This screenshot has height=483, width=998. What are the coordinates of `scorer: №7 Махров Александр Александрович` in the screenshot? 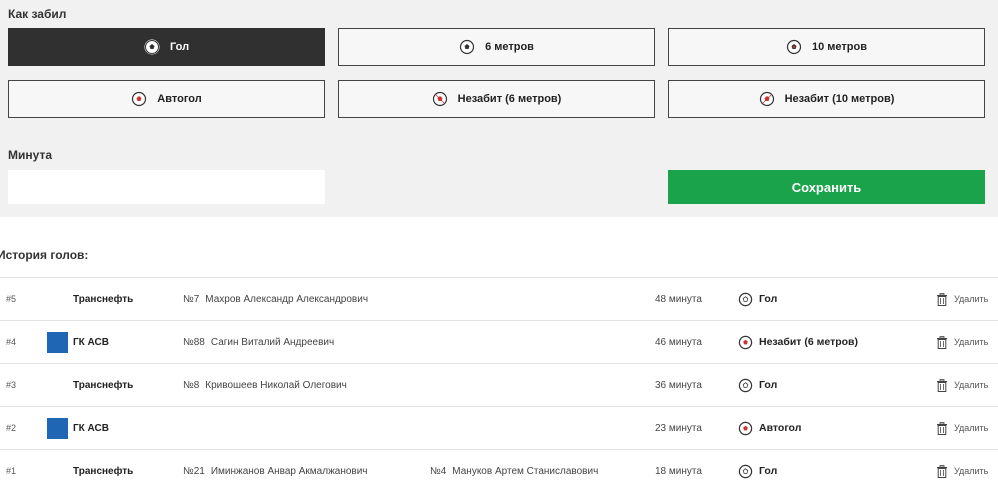 It's located at (275, 299).